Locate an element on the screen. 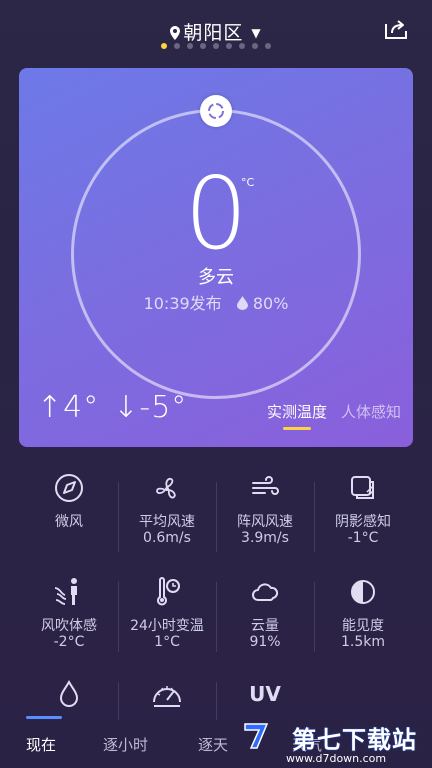  watermark-name: 第七下载站 is located at coordinates (354, 740).